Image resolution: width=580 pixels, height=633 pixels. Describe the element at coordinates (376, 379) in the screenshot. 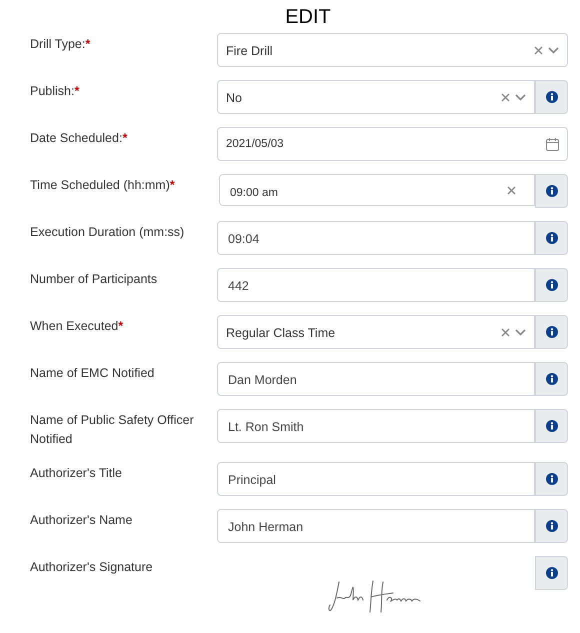

I see `text-field: Dan Morden` at that location.